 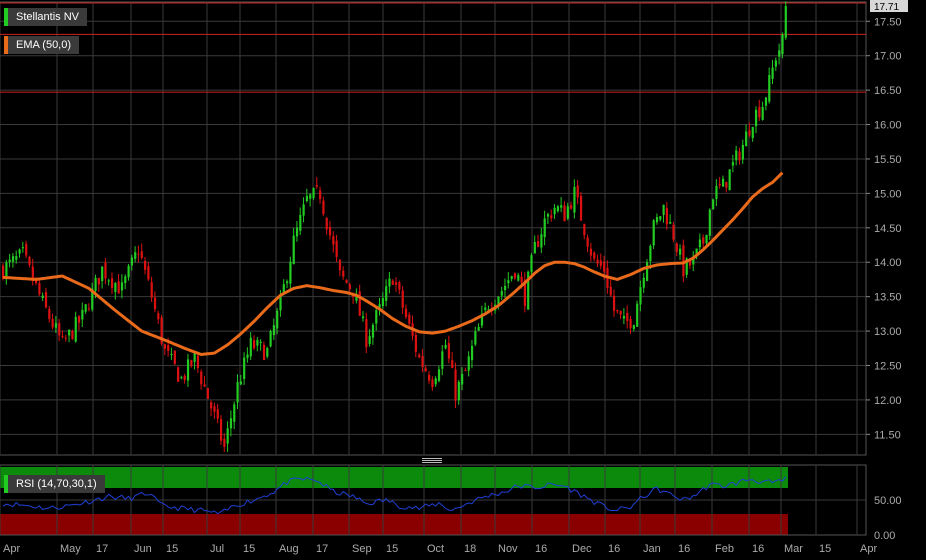 What do you see at coordinates (652, 549) in the screenshot?
I see `time-tick-label: Jan` at bounding box center [652, 549].